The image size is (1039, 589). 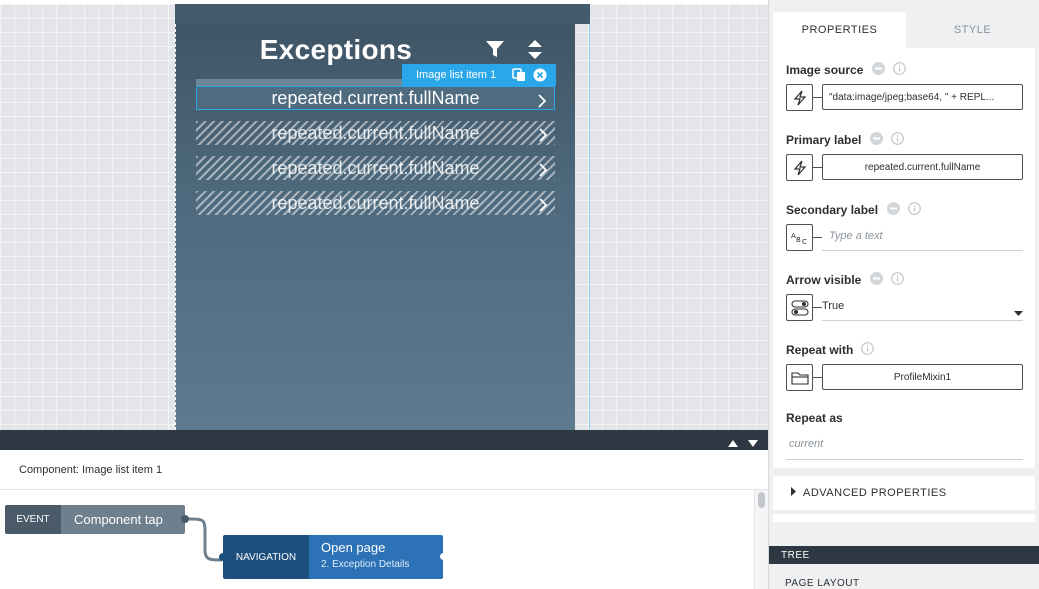 I want to click on svg-text: B, so click(x=798, y=240).